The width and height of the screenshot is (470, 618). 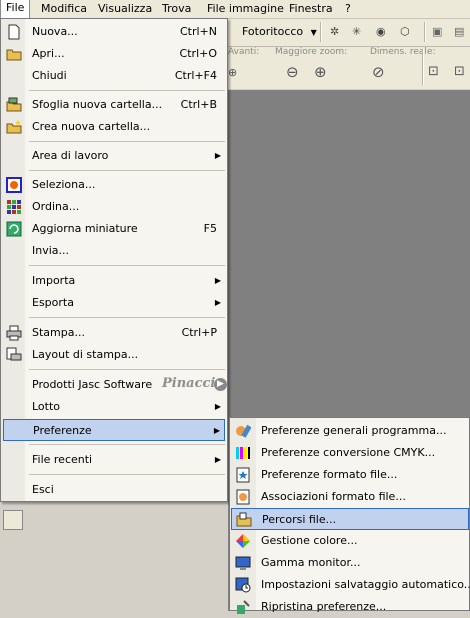 What do you see at coordinates (14, 55) in the screenshot?
I see `open-folder-icon` at bounding box center [14, 55].